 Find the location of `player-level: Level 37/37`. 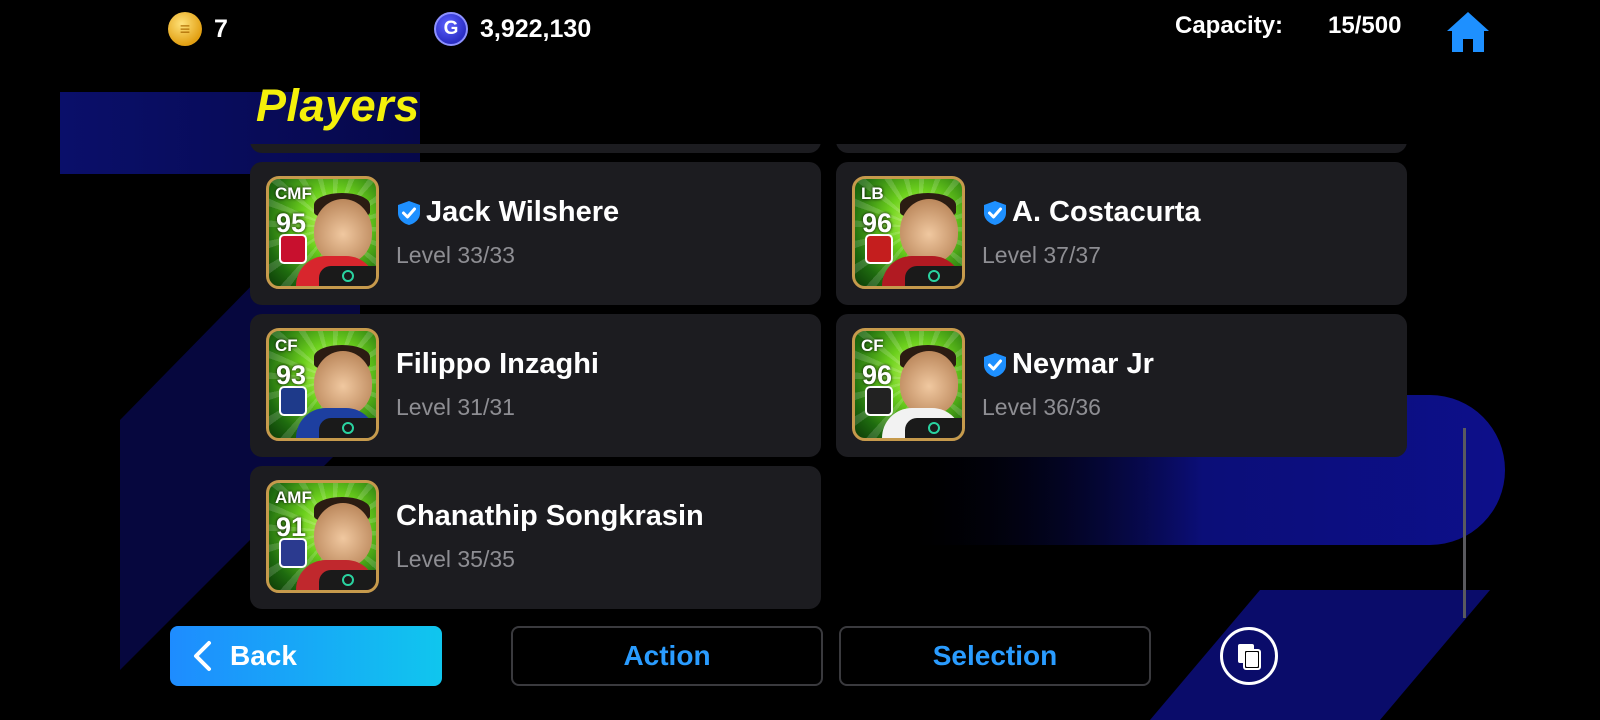

player-level: Level 37/37 is located at coordinates (1041, 255).